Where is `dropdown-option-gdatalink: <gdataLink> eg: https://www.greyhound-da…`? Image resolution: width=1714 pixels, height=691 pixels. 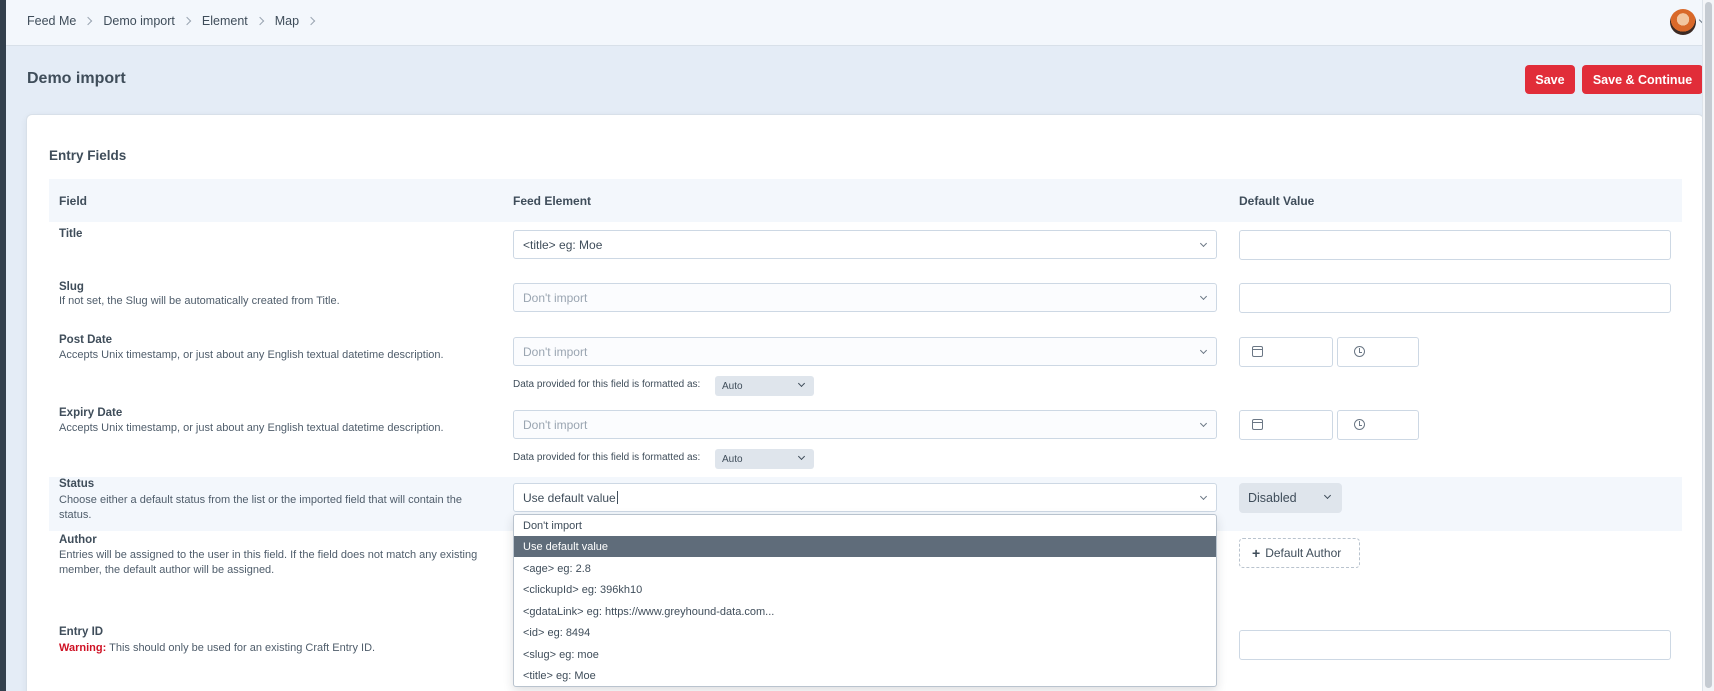 dropdown-option-gdatalink: <gdataLink> eg: https://www.greyhound-da… is located at coordinates (865, 611).